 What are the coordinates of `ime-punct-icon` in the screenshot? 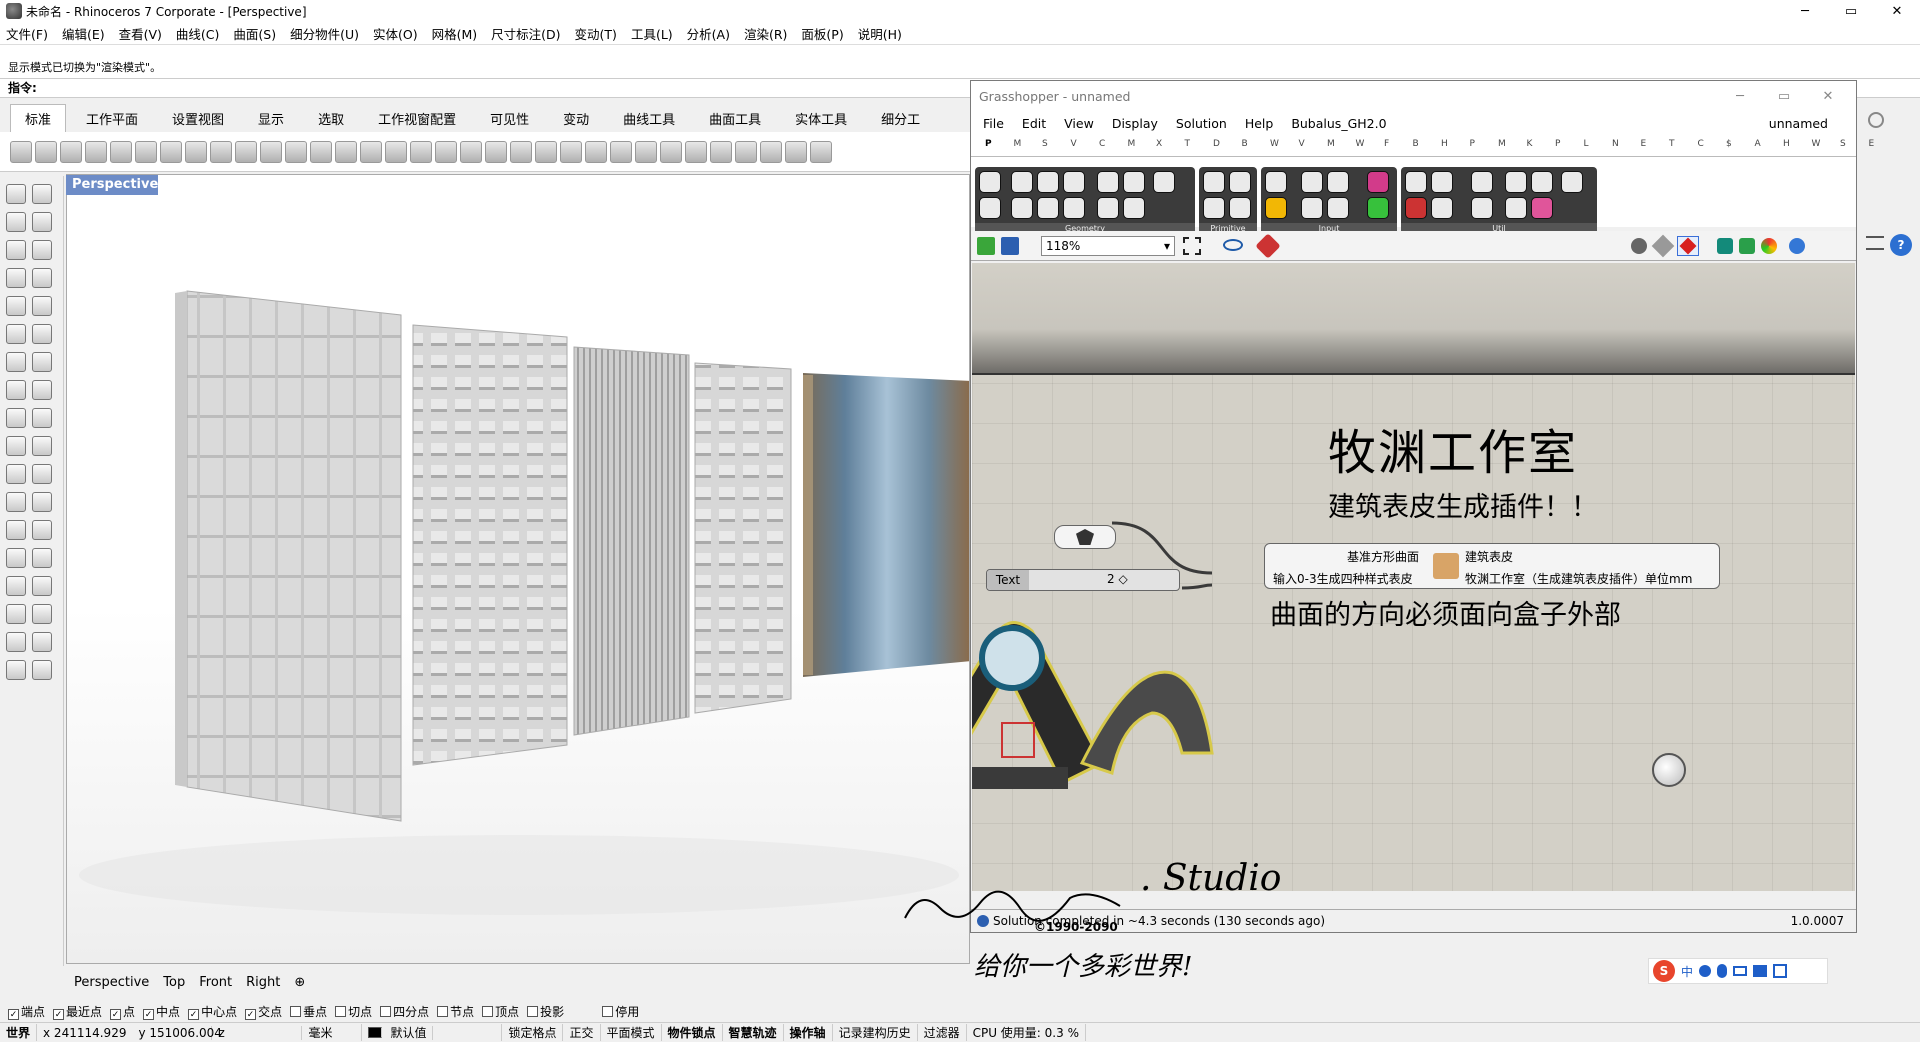 It's located at (1705, 971).